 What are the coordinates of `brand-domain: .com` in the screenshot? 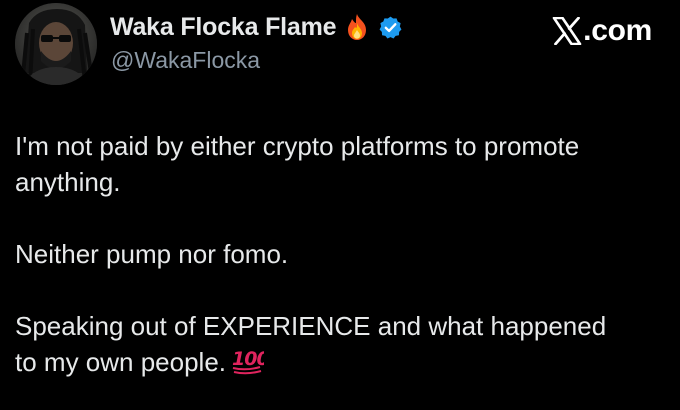 It's located at (617, 30).